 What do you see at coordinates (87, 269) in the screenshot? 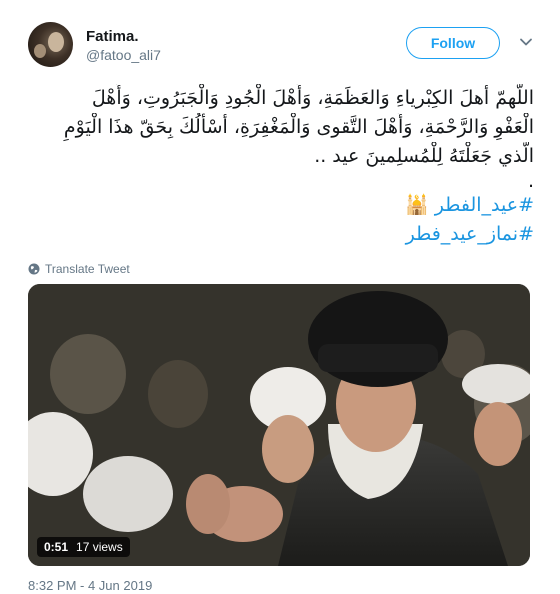
I see `translate-label: Translate Tweet` at bounding box center [87, 269].